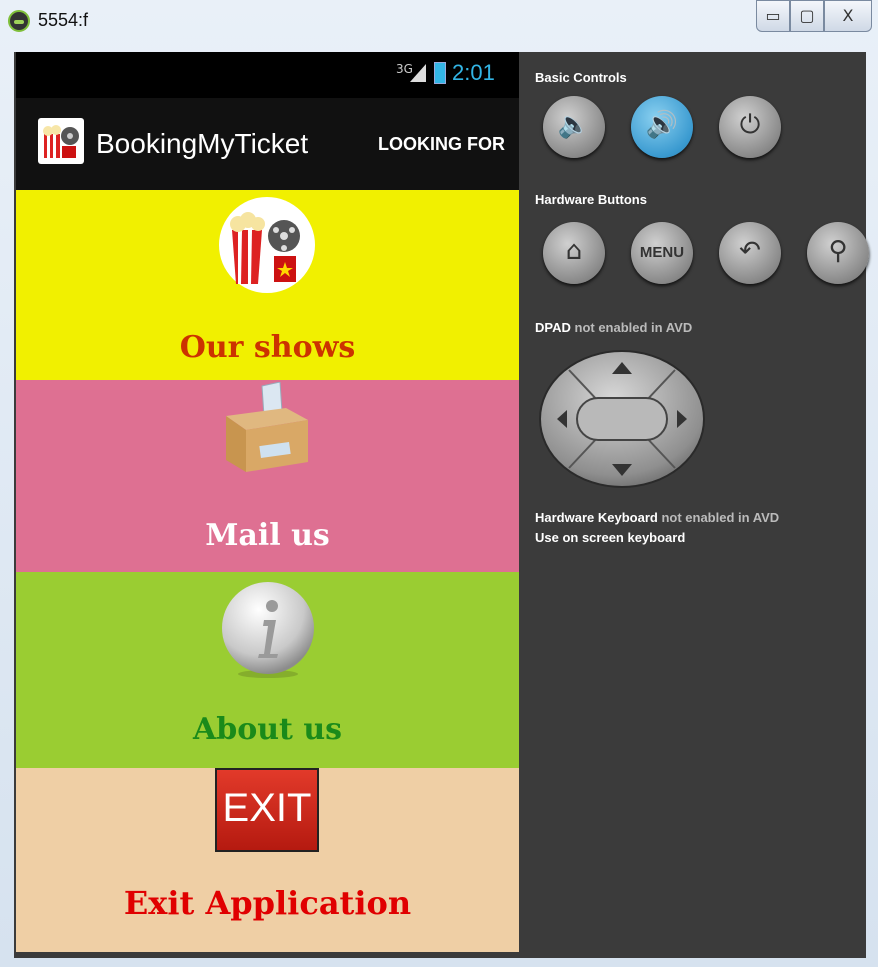  I want to click on popcorn-film-icon, so click(267, 245).